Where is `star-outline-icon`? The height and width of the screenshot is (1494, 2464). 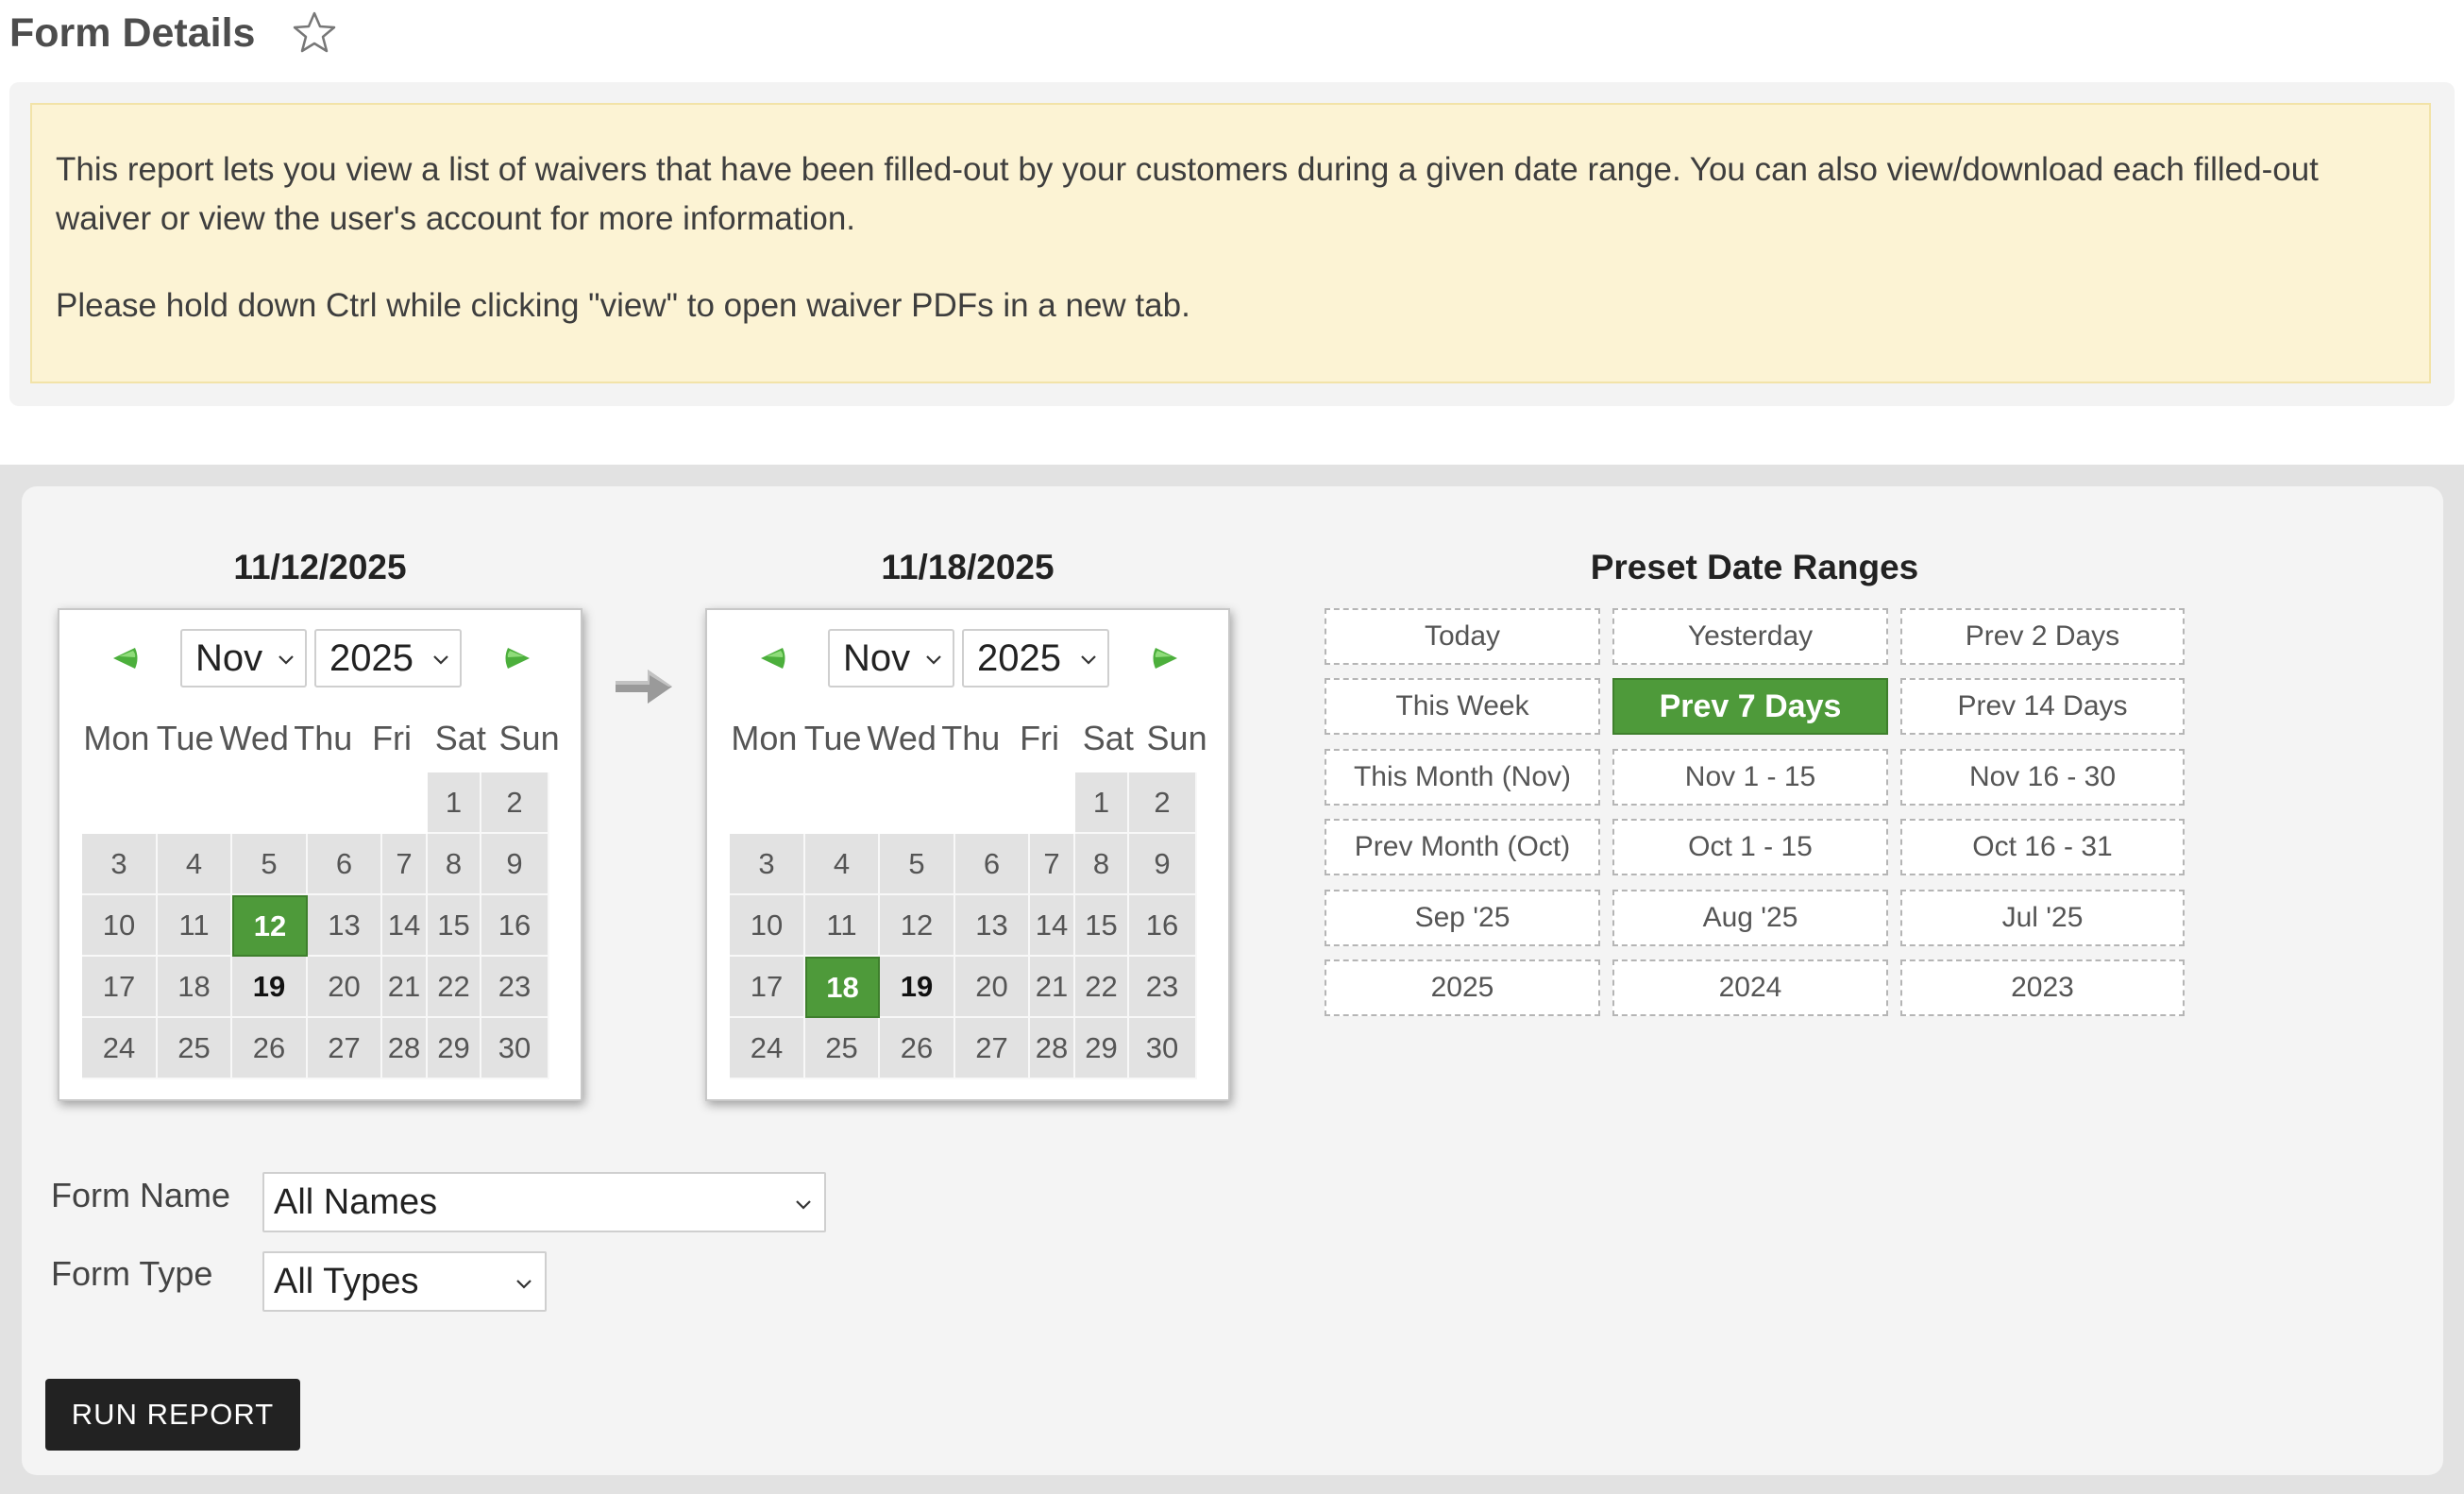
star-outline-icon is located at coordinates (314, 33).